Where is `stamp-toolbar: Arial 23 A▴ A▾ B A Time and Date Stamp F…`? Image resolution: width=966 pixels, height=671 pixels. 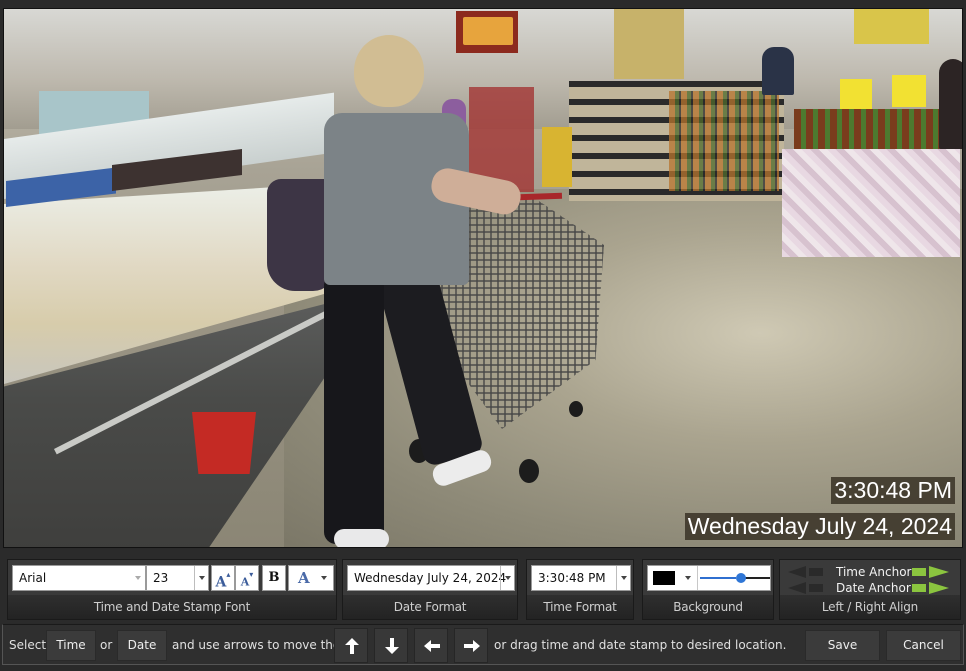 stamp-toolbar: Arial 23 A▴ A▾ B A Time and Date Stamp F… is located at coordinates (483, 586).